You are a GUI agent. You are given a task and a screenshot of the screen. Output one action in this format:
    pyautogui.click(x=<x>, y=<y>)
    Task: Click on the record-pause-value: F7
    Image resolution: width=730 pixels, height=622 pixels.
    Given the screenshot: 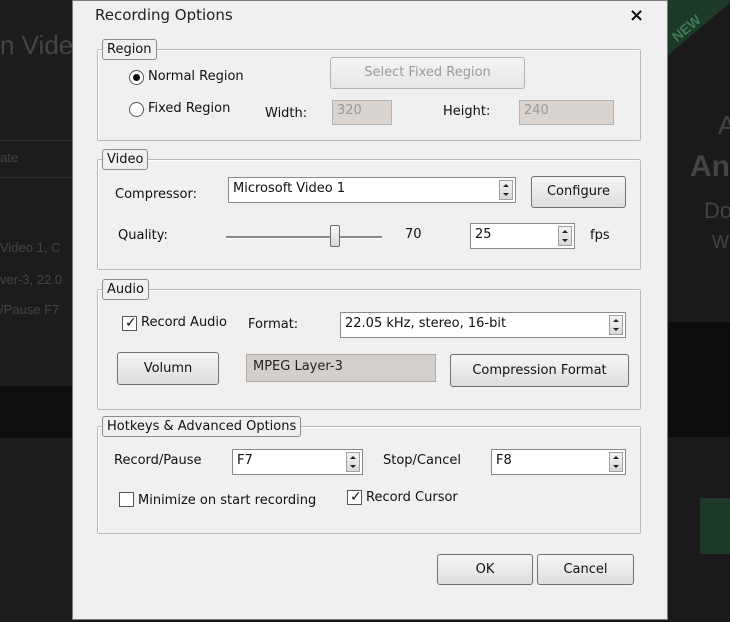 What is the action you would take?
    pyautogui.click(x=245, y=460)
    